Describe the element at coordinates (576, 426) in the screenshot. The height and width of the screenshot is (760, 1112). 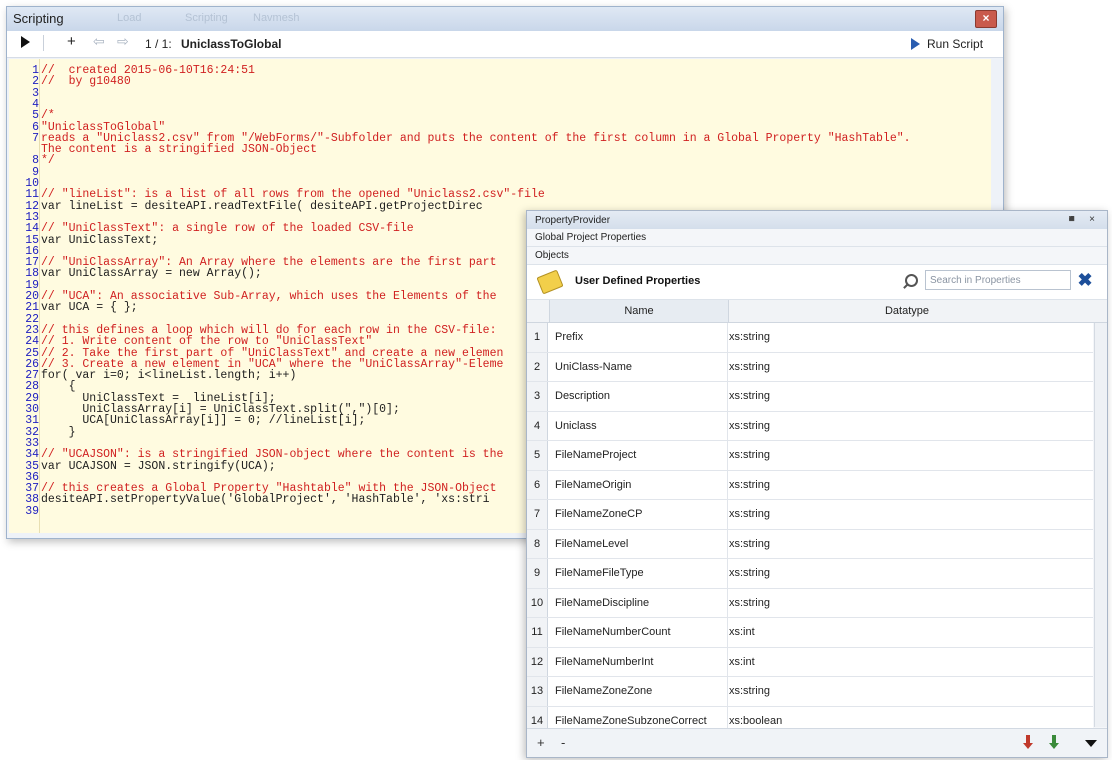
I see `property-name: Uniclass` at that location.